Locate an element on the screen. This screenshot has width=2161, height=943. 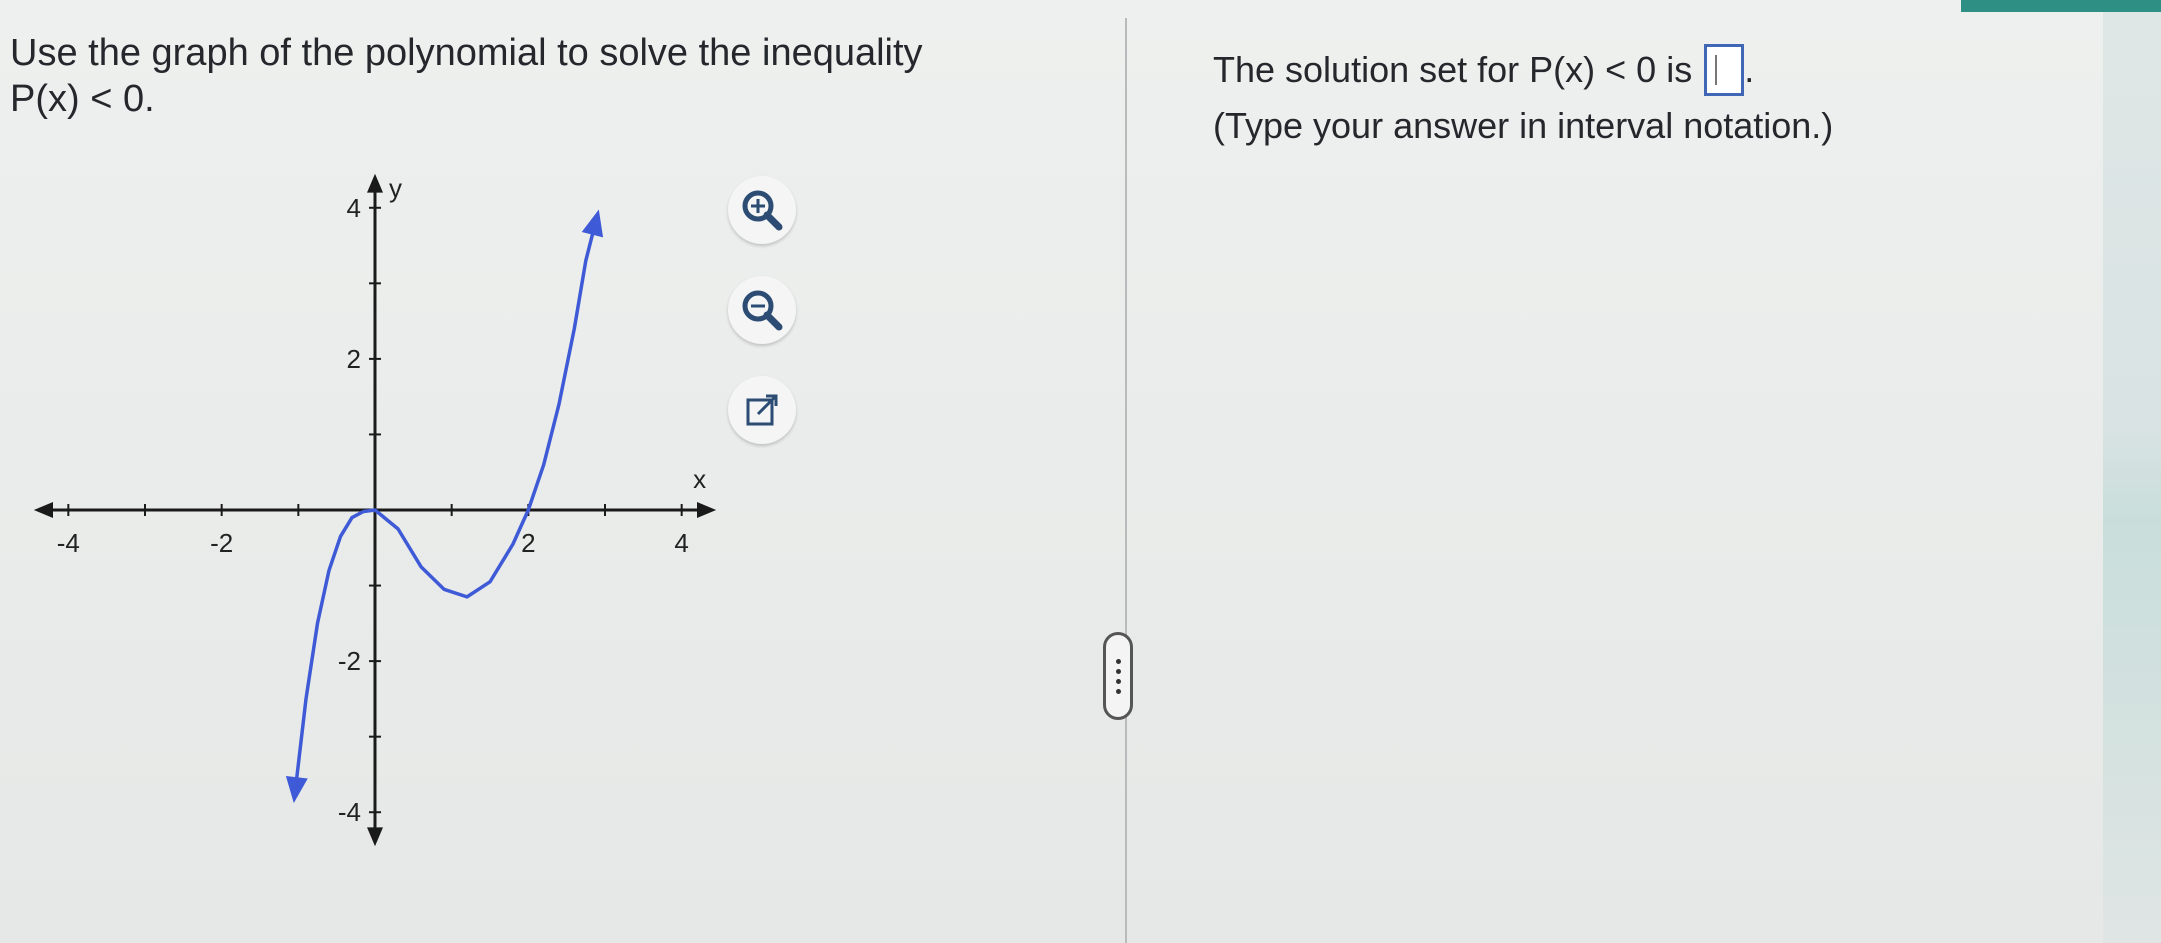
answer-punctuation: . is located at coordinates (1749, 69).